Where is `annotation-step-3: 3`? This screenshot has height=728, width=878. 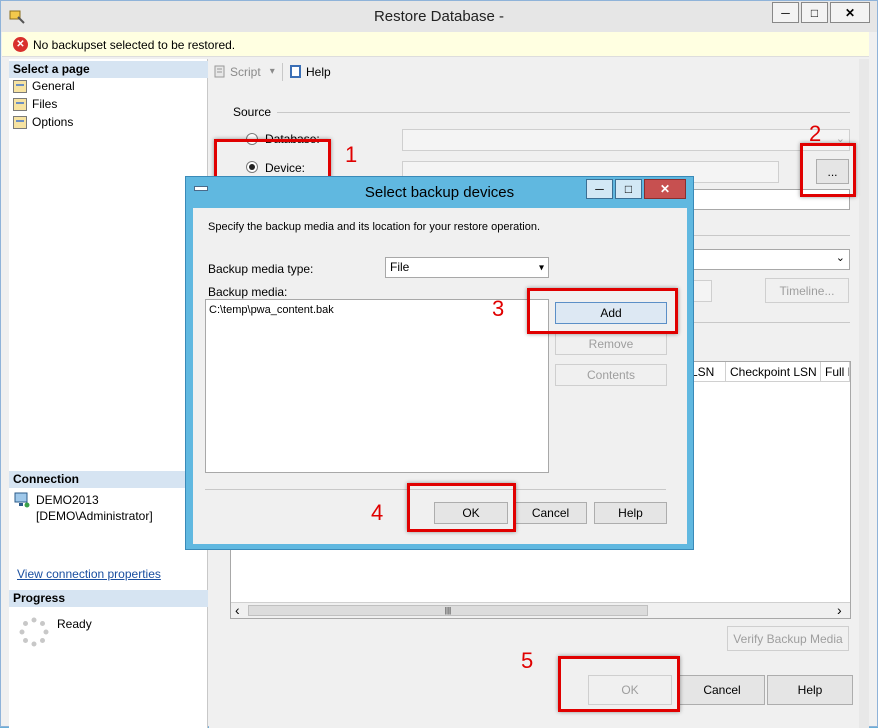 annotation-step-3: 3 is located at coordinates (498, 308).